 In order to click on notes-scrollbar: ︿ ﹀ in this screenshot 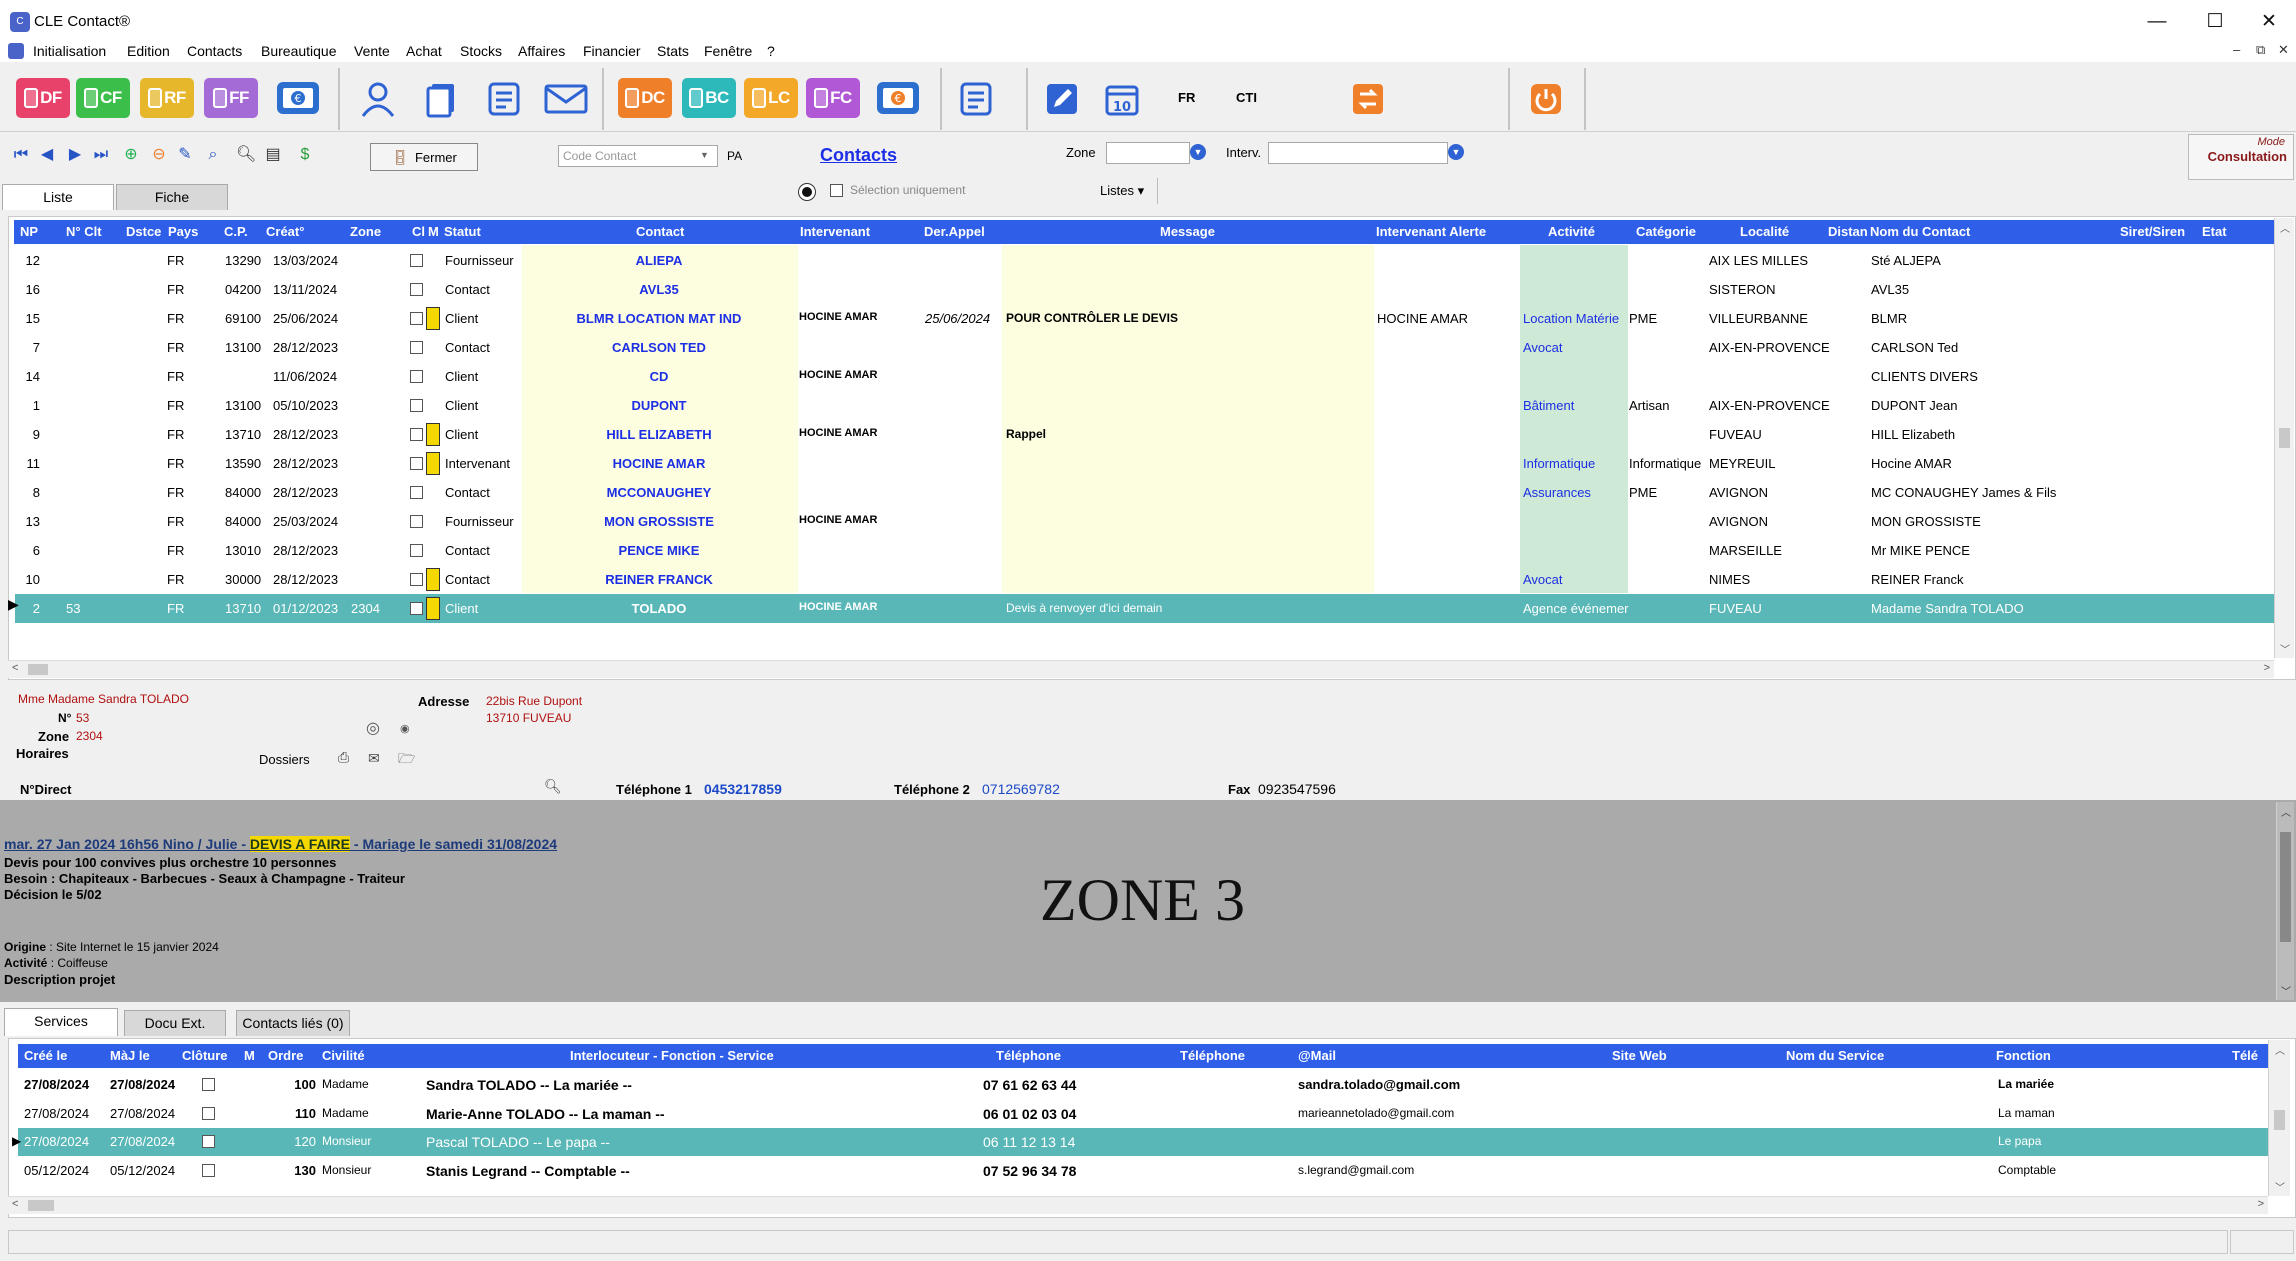, I will do `click(2285, 901)`.